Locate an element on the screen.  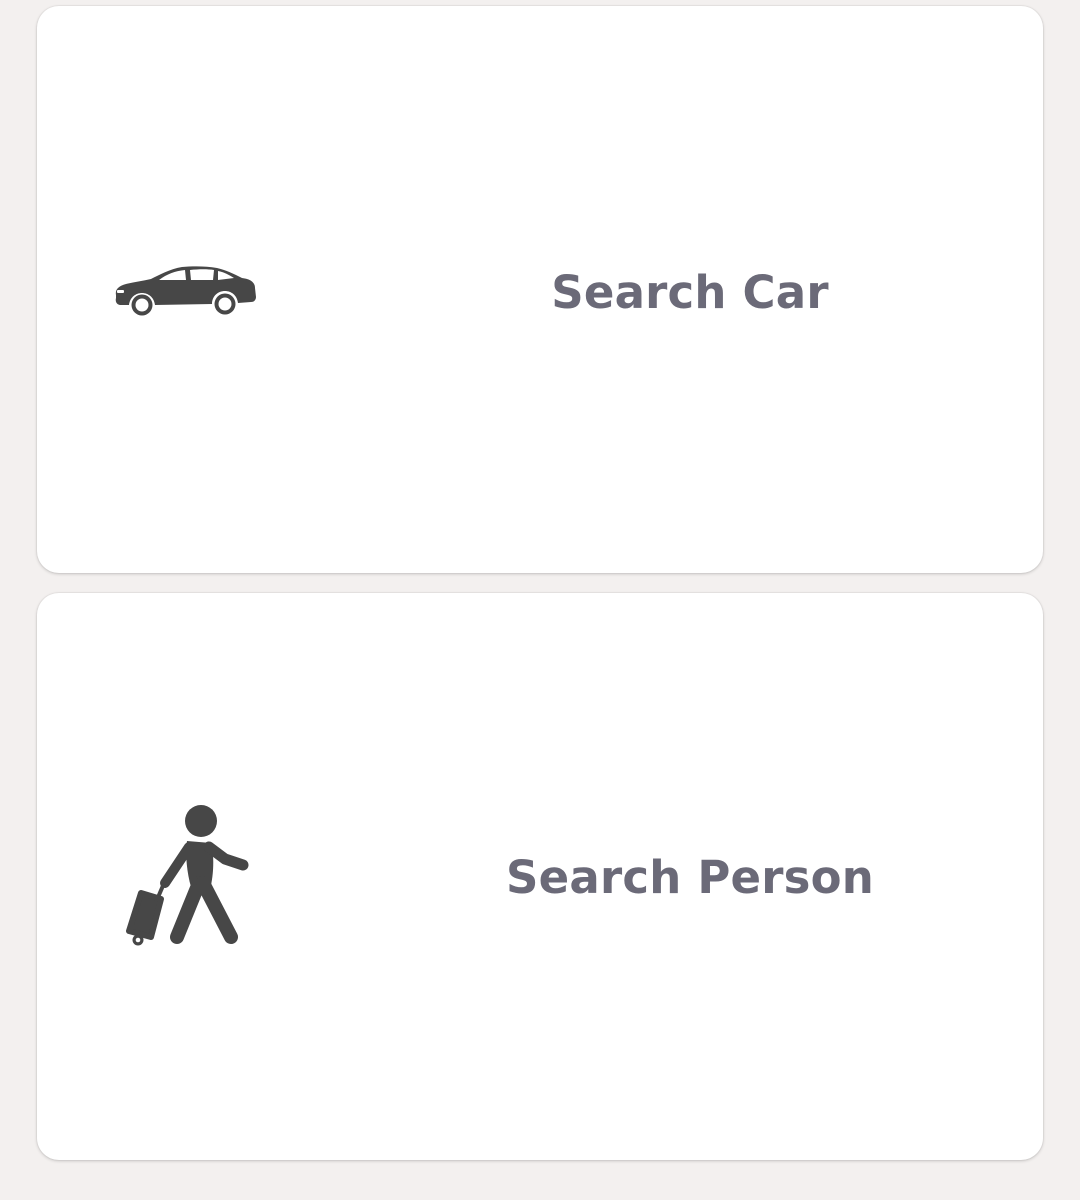
traveler-with-luggage-icon is located at coordinates (187, 875).